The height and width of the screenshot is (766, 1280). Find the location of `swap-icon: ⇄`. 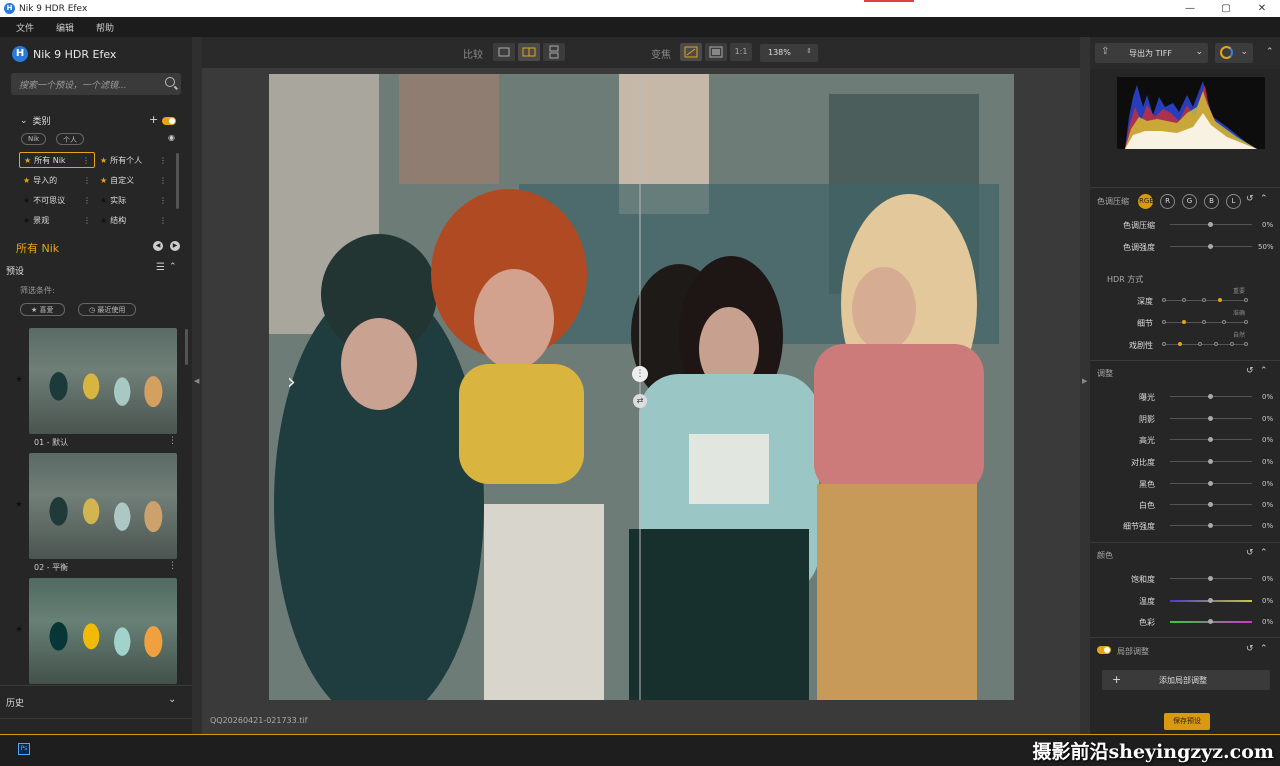

swap-icon: ⇄ is located at coordinates (640, 401).